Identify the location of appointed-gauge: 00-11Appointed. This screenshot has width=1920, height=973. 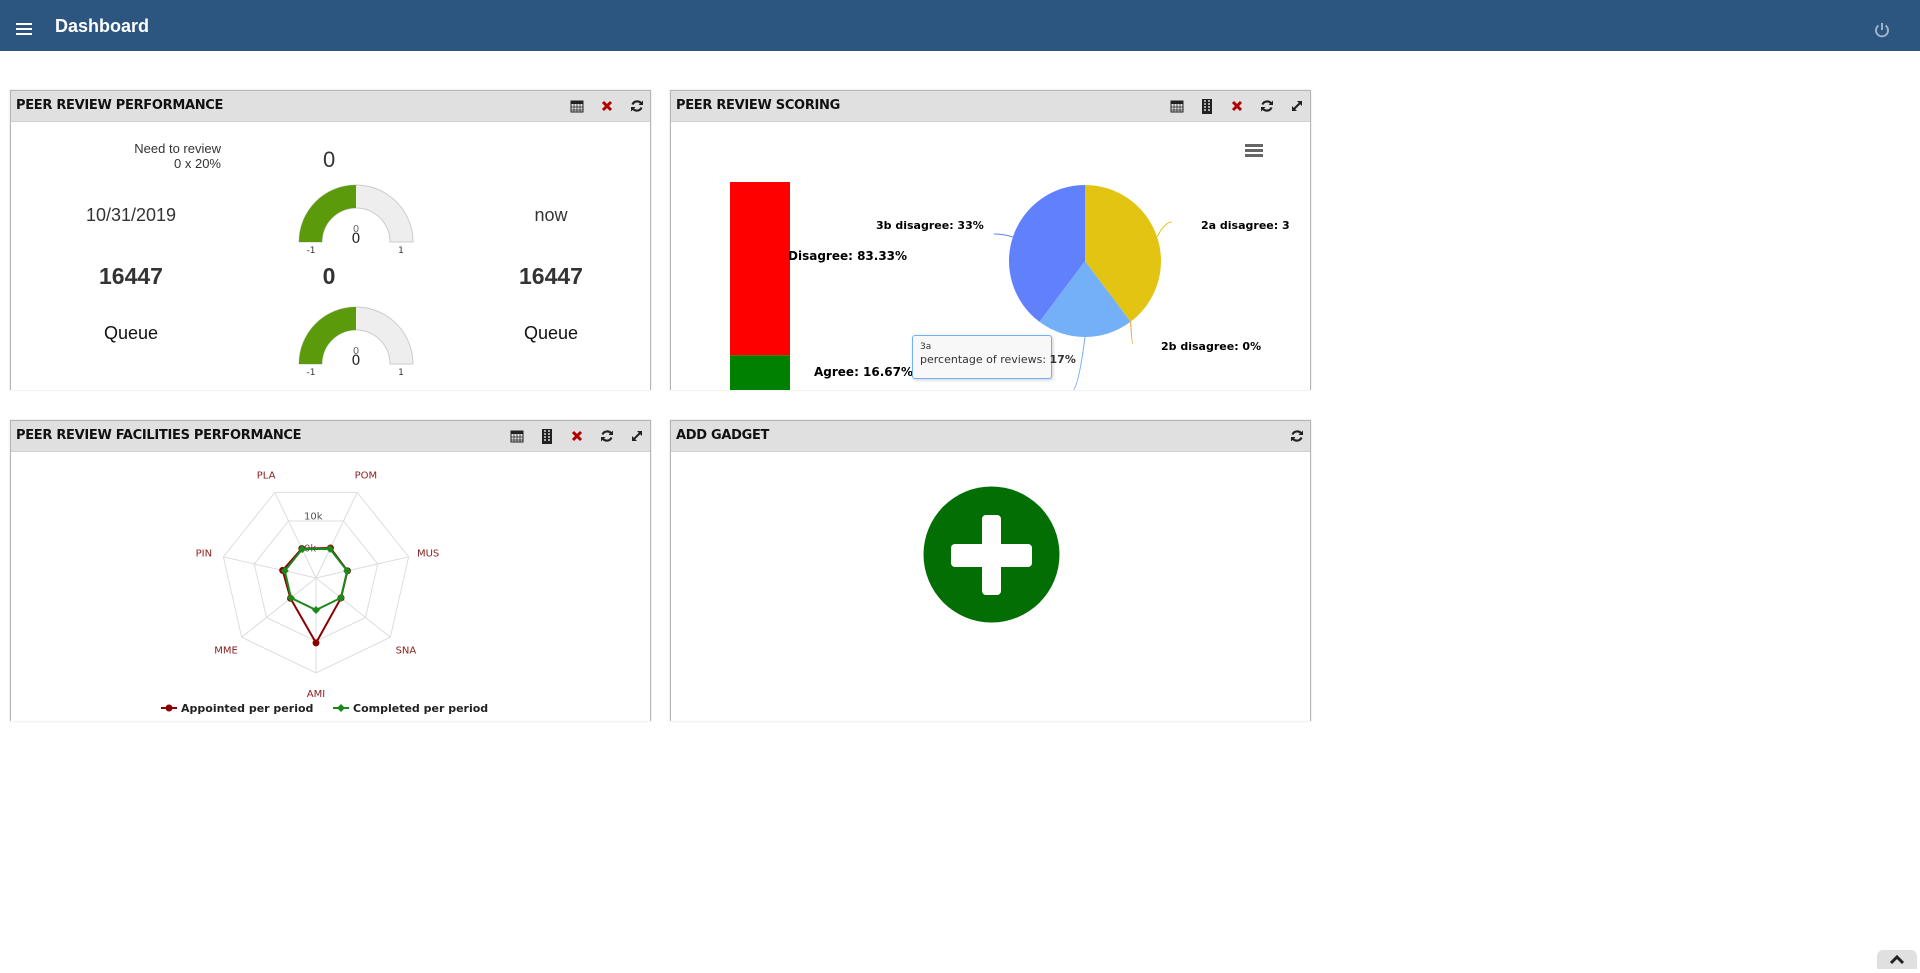
(356, 219).